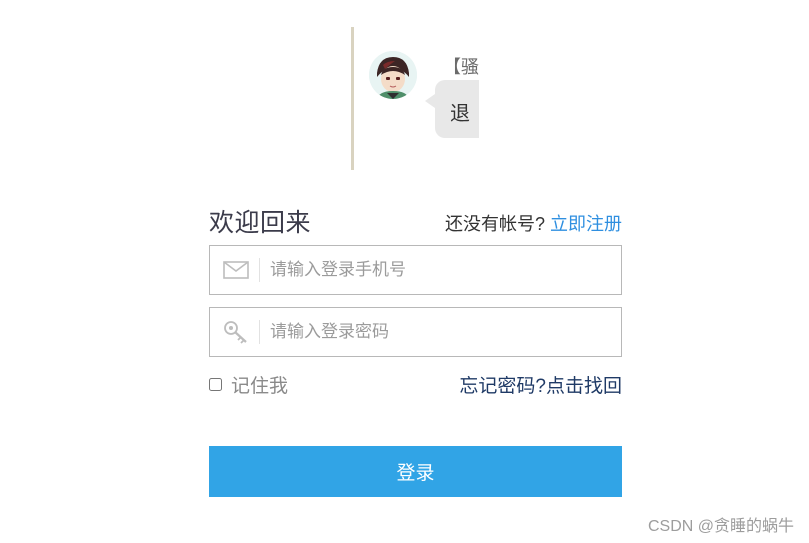 This screenshot has height=543, width=809. Describe the element at coordinates (720, 526) in the screenshot. I see `watermark: CSDN @贪睡的蜗牛` at that location.